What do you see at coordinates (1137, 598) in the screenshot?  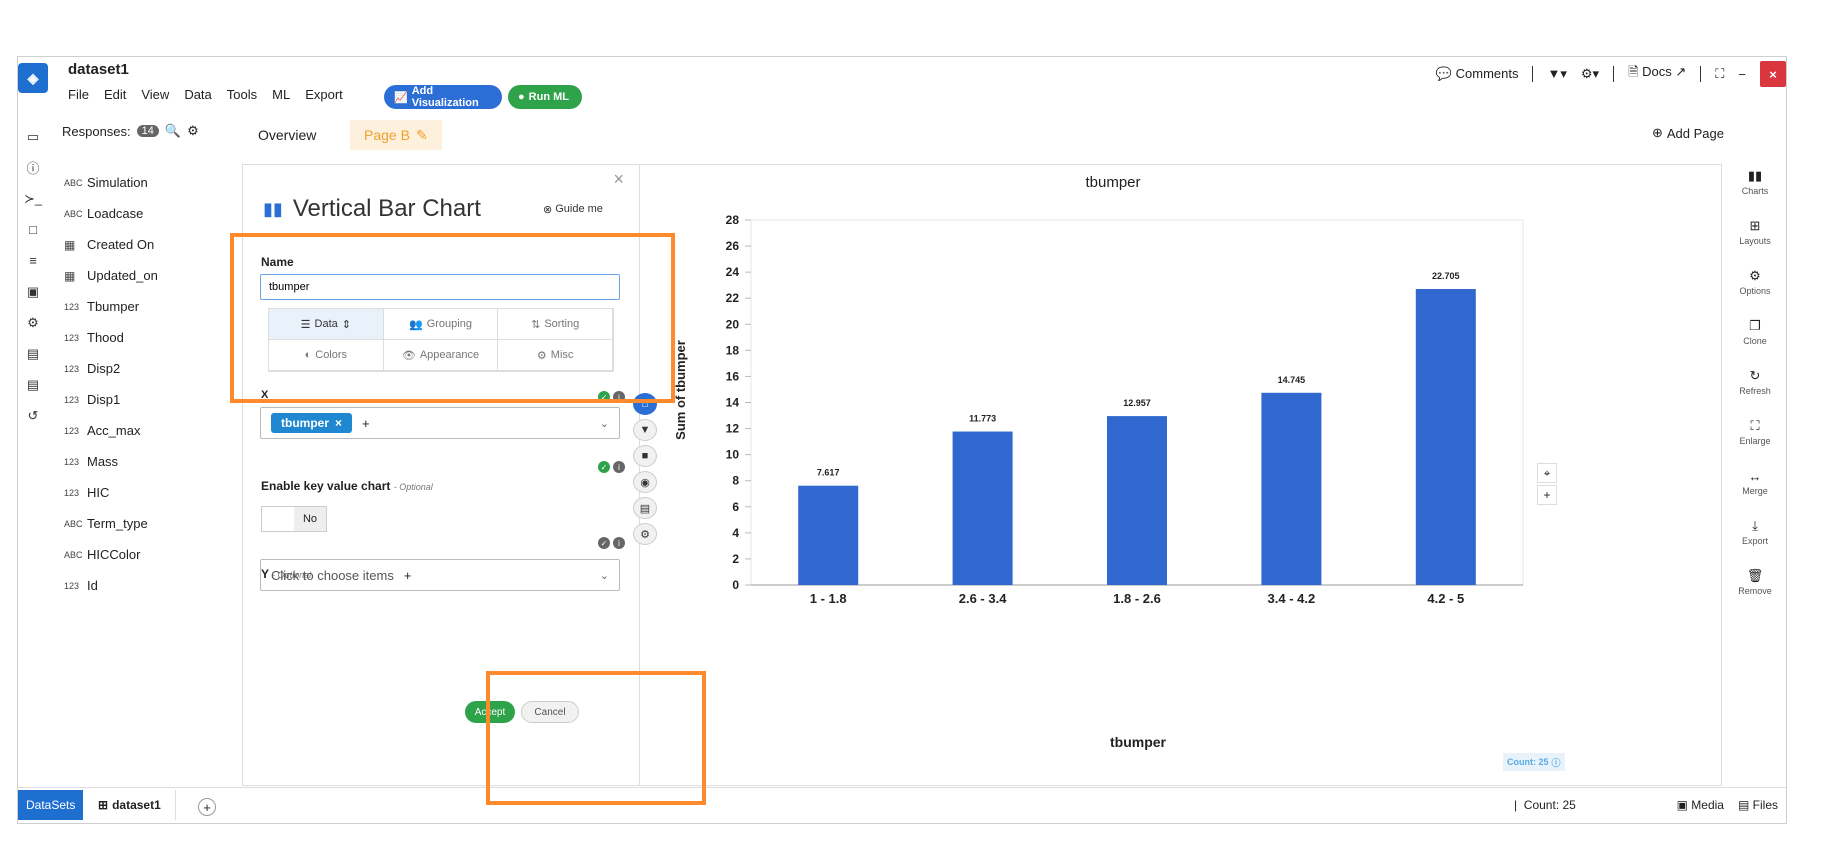 I see `x-tick-label: 1.8 - 2.6` at bounding box center [1137, 598].